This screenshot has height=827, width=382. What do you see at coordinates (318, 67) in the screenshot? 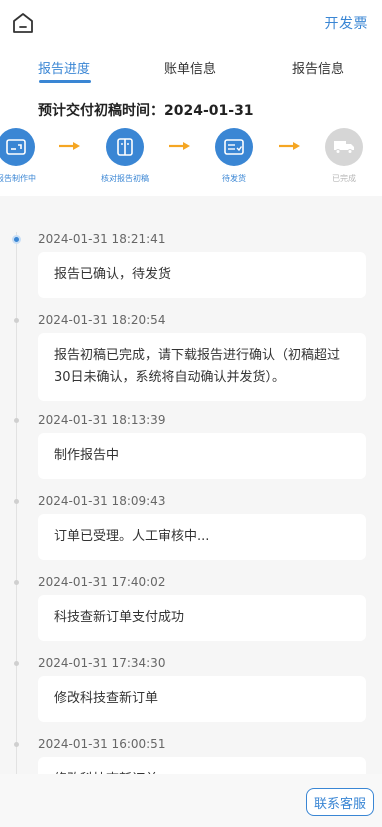
I see `tab-report-info: 报告信息` at bounding box center [318, 67].